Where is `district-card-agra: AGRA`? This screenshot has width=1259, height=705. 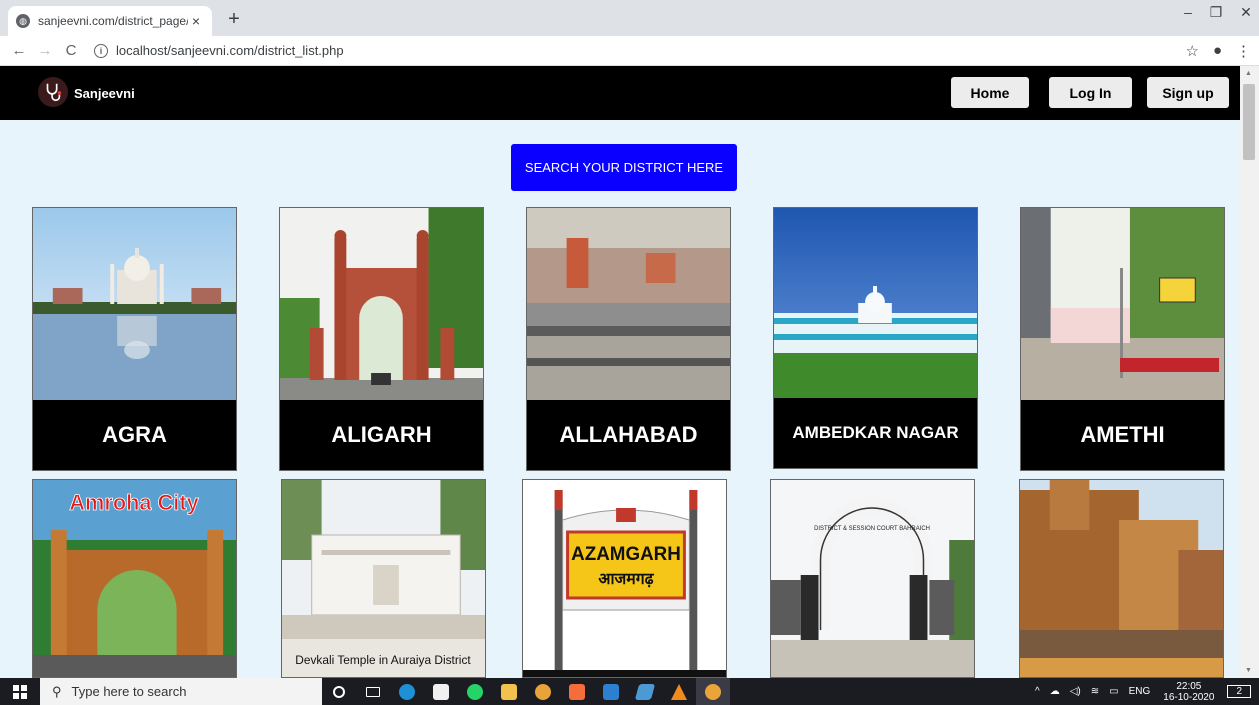 district-card-agra: AGRA is located at coordinates (134, 339).